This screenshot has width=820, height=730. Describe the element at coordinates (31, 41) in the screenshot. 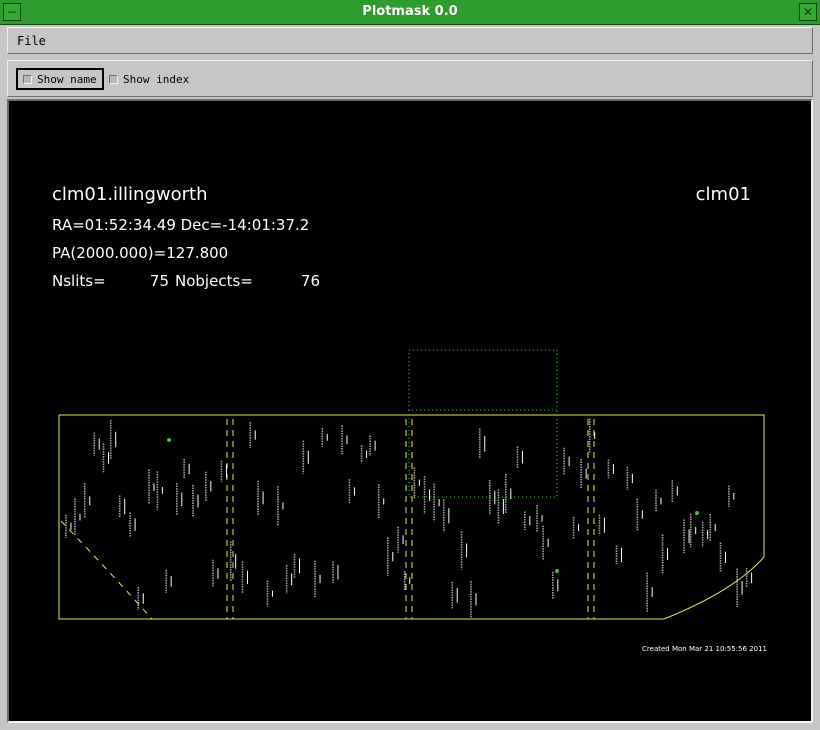

I see `menu-file: File` at that location.